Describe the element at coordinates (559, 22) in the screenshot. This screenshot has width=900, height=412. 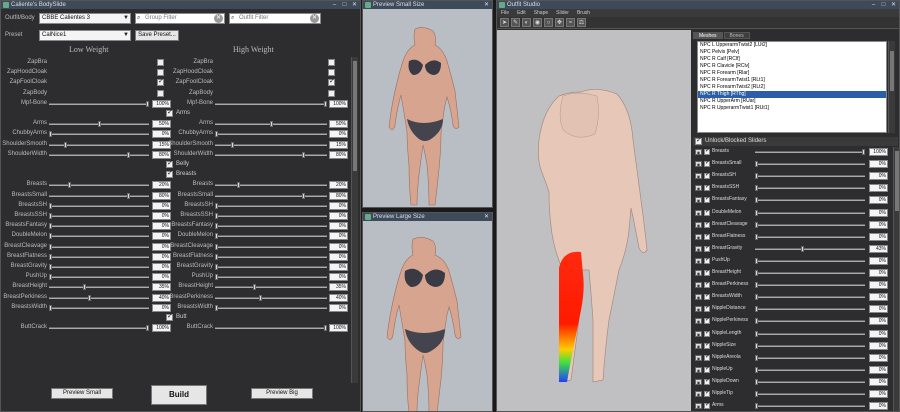
I see `move-tool-icon: ✥` at that location.